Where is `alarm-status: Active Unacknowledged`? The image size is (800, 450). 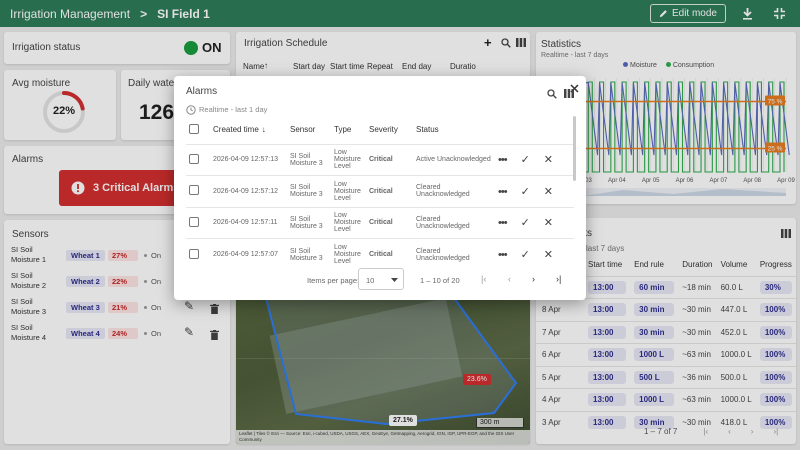
alarm-status: Active Unacknowledged is located at coordinates (454, 159).